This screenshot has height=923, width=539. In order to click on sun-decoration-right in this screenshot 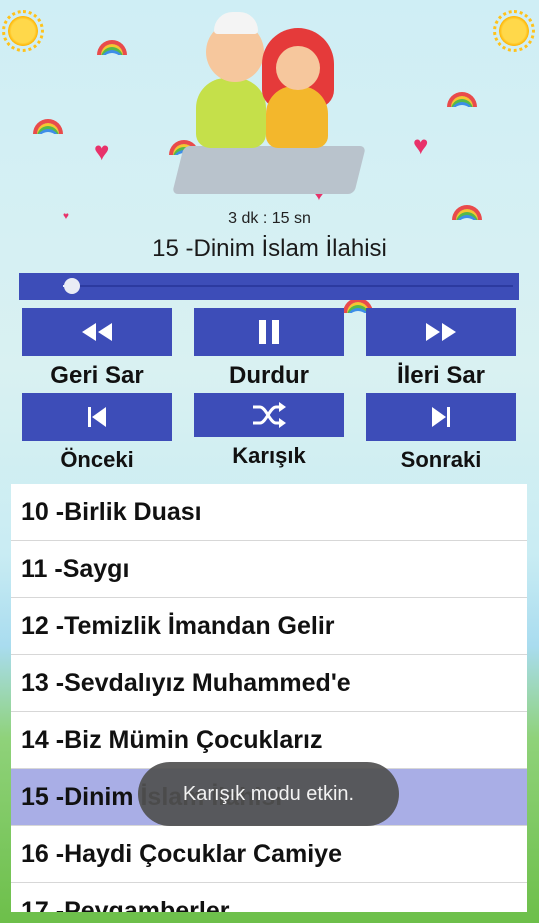, I will do `click(514, 31)`.